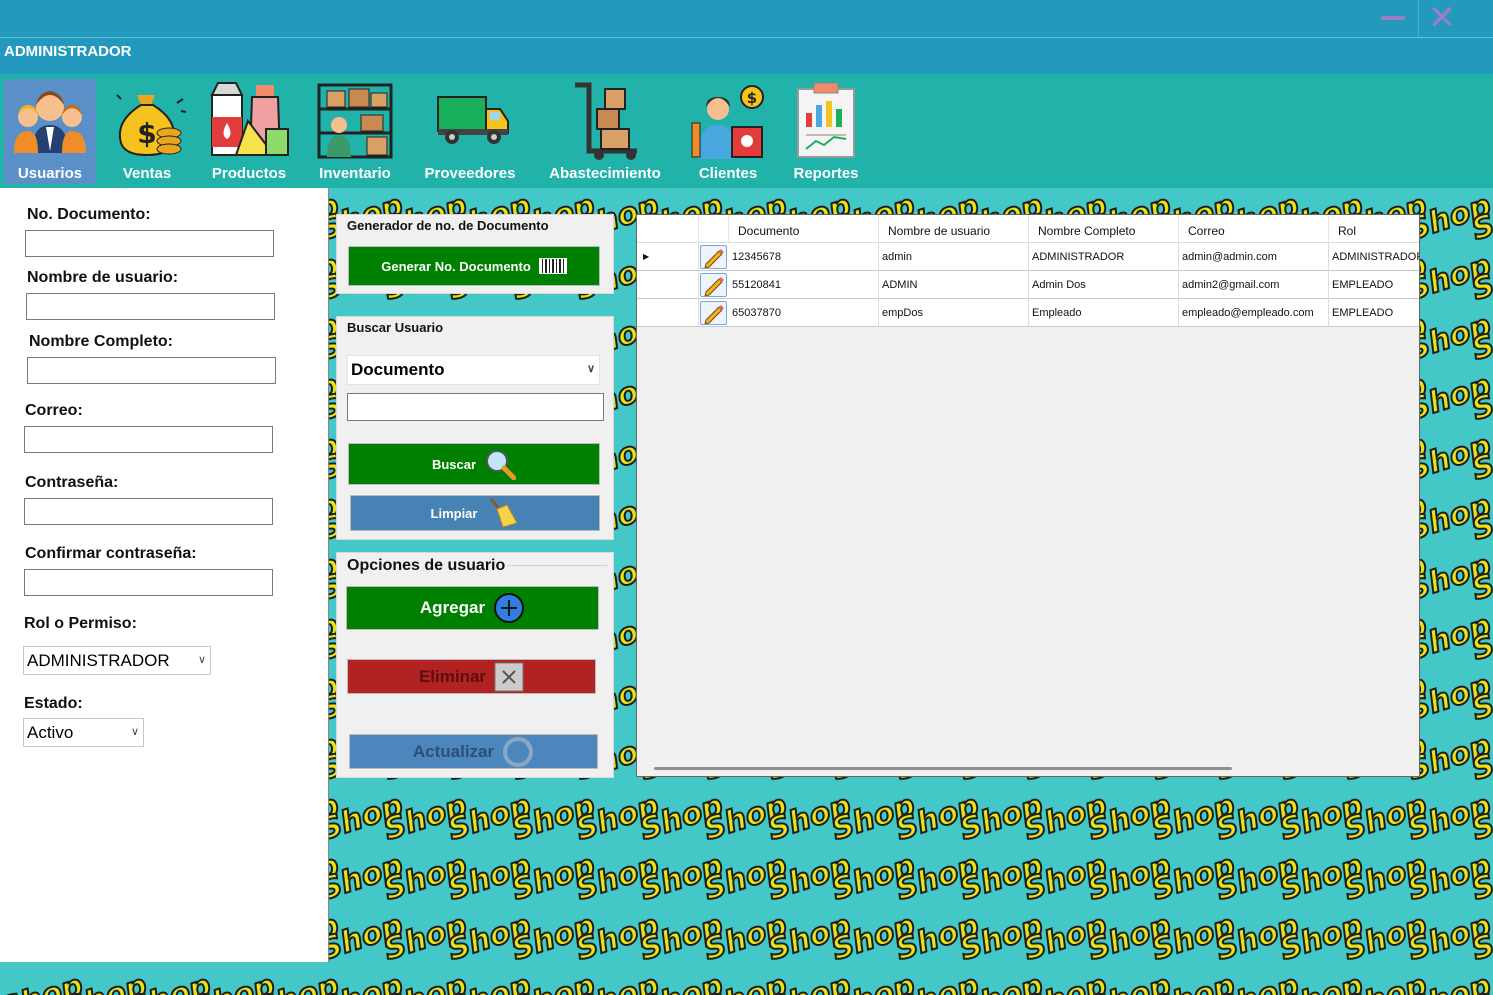 This screenshot has width=1493, height=995. What do you see at coordinates (1104, 229) in the screenshot?
I see `header-nombre-completo: Nombre Completo` at bounding box center [1104, 229].